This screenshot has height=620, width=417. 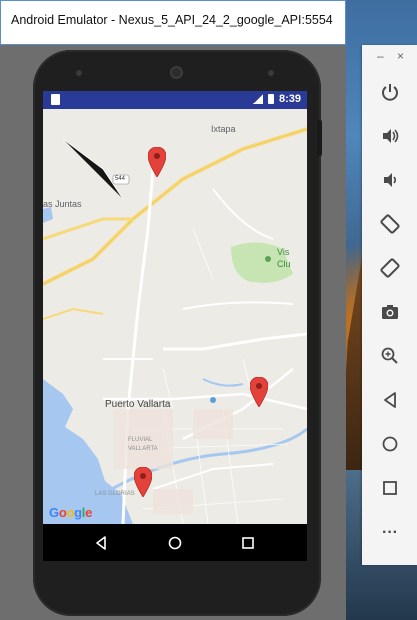 I want to click on side-overview-button, so click(x=390, y=488).